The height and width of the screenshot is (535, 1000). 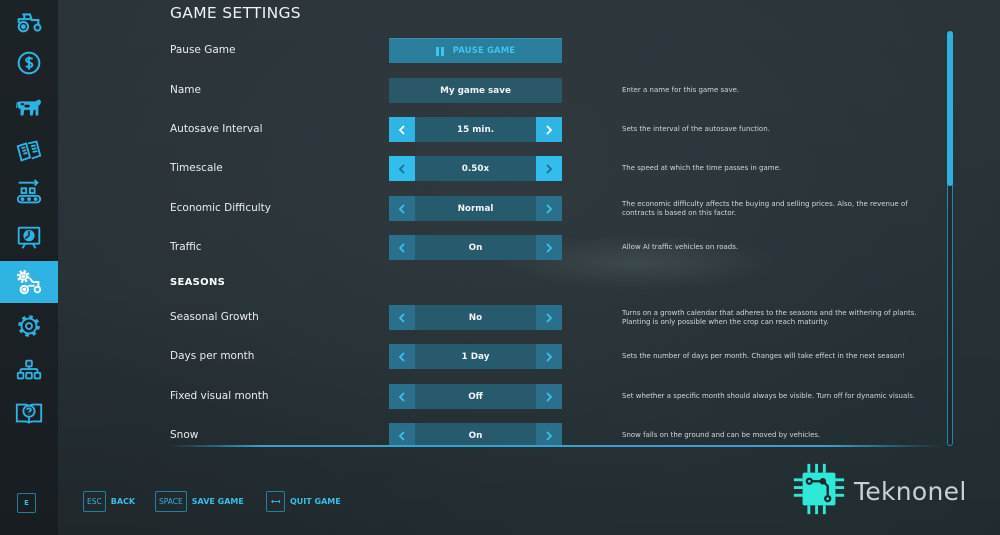 What do you see at coordinates (680, 247) in the screenshot?
I see `description-text: Allow AI traffic vehicles on roads.` at bounding box center [680, 247].